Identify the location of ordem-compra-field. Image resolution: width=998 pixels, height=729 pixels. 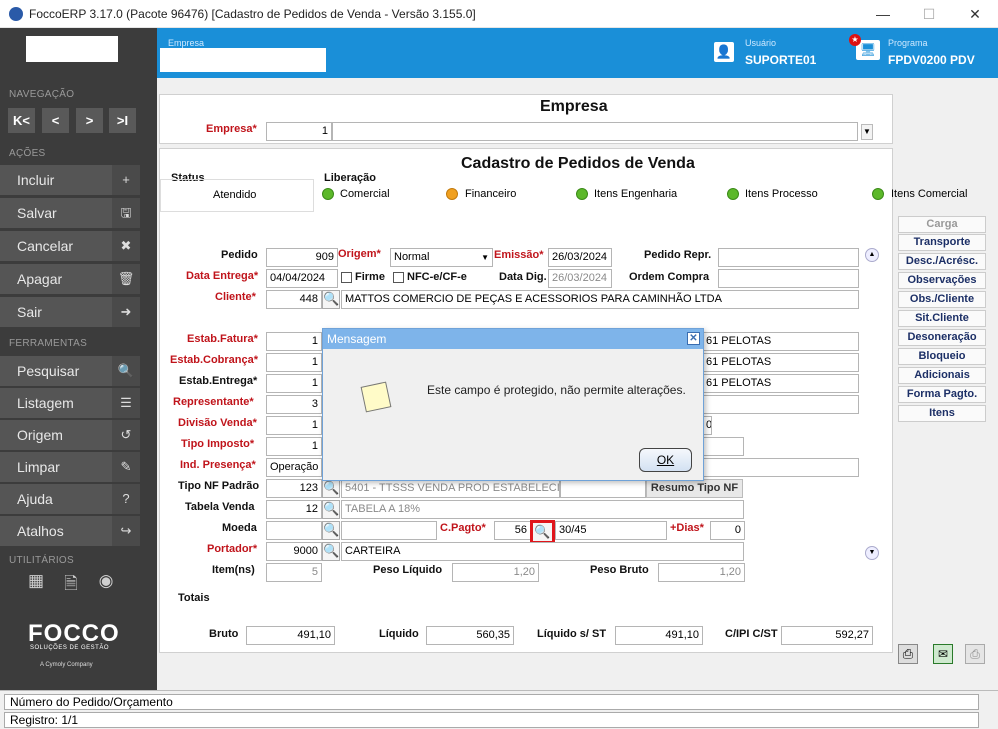
(788, 278).